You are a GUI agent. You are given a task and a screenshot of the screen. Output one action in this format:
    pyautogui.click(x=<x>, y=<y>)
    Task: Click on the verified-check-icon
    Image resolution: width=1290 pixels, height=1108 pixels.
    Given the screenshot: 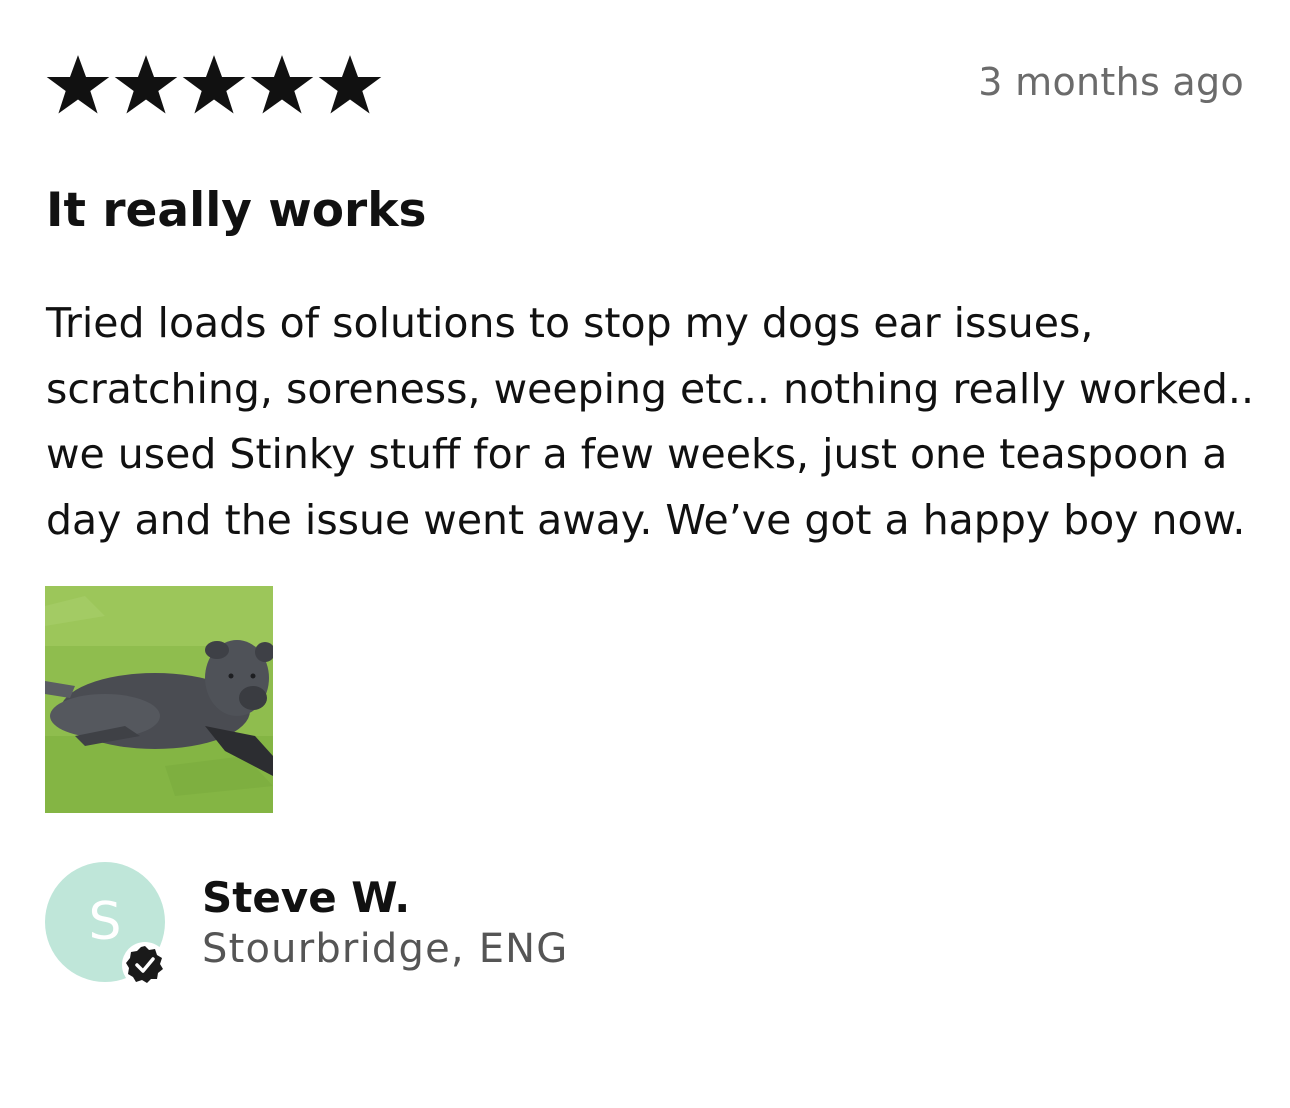 What is the action you would take?
    pyautogui.click(x=145, y=965)
    